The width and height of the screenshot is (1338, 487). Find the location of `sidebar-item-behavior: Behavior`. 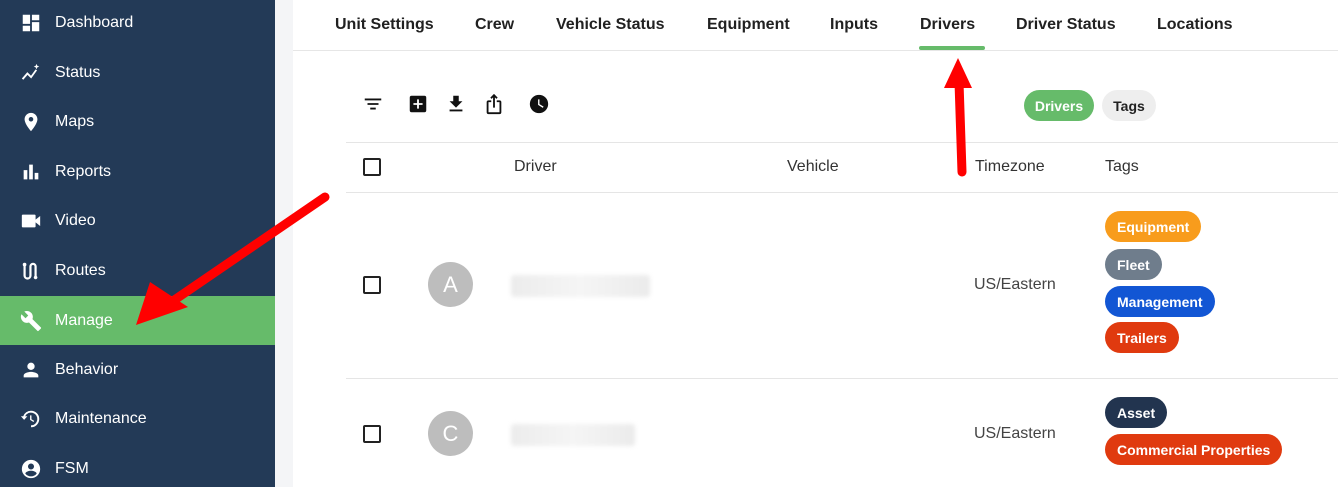

sidebar-item-behavior: Behavior is located at coordinates (137, 369).